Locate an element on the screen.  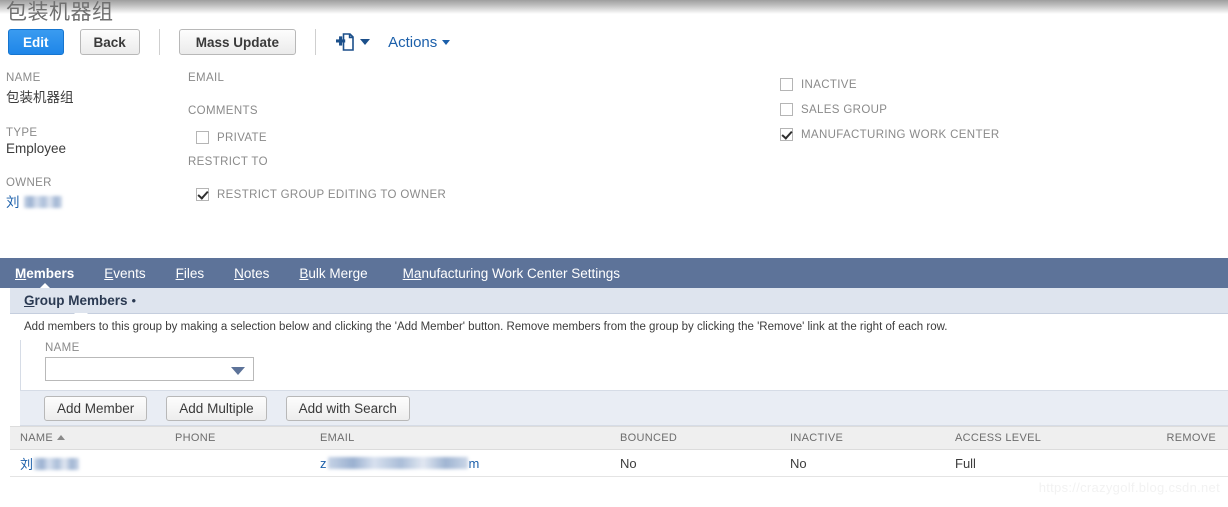
tab-bulk-merge: Bulk Merge is located at coordinates (333, 273).